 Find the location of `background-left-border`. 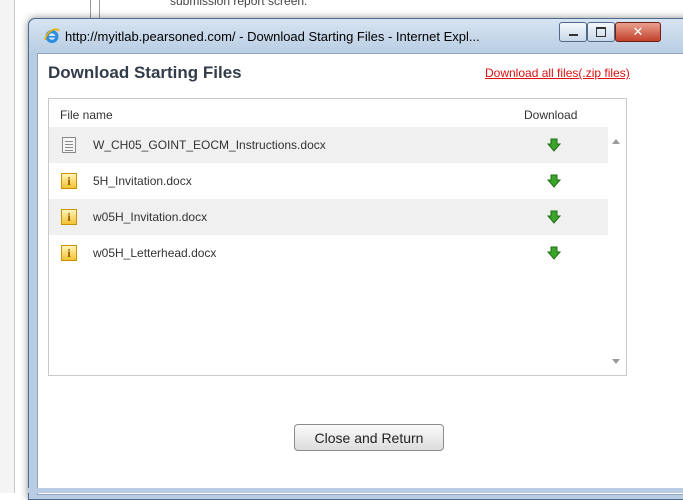

background-left-border is located at coordinates (7, 246).